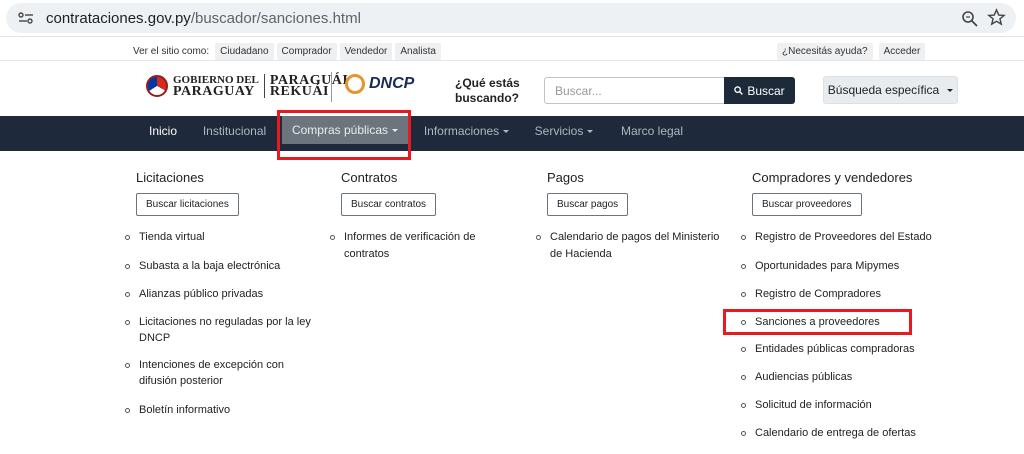  What do you see at coordinates (275, 18) in the screenshot?
I see `url-path: /buscador/sanciones.html` at bounding box center [275, 18].